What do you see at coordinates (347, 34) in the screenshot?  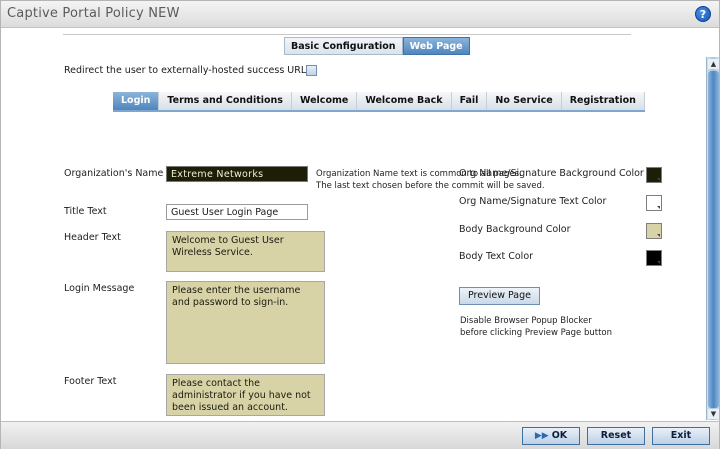 I see `divider` at bounding box center [347, 34].